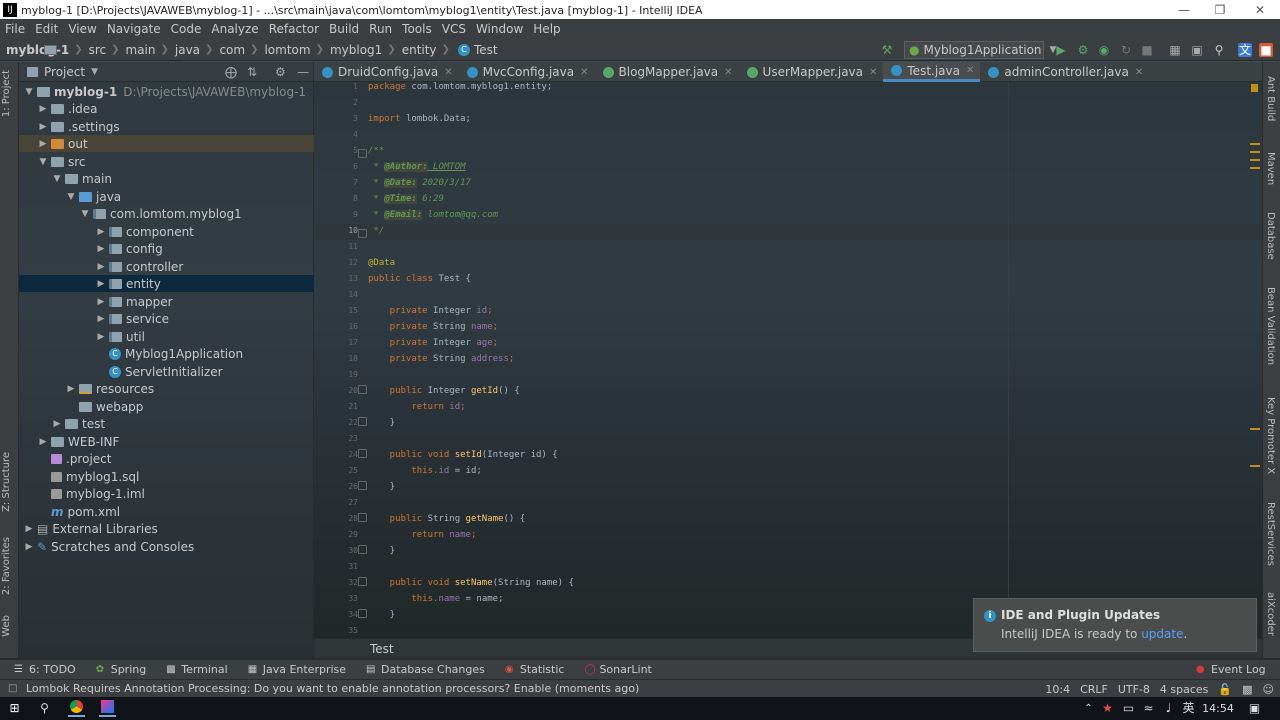 This screenshot has height=720, width=1280. I want to click on debug-icon: ⚙, so click(1083, 50).